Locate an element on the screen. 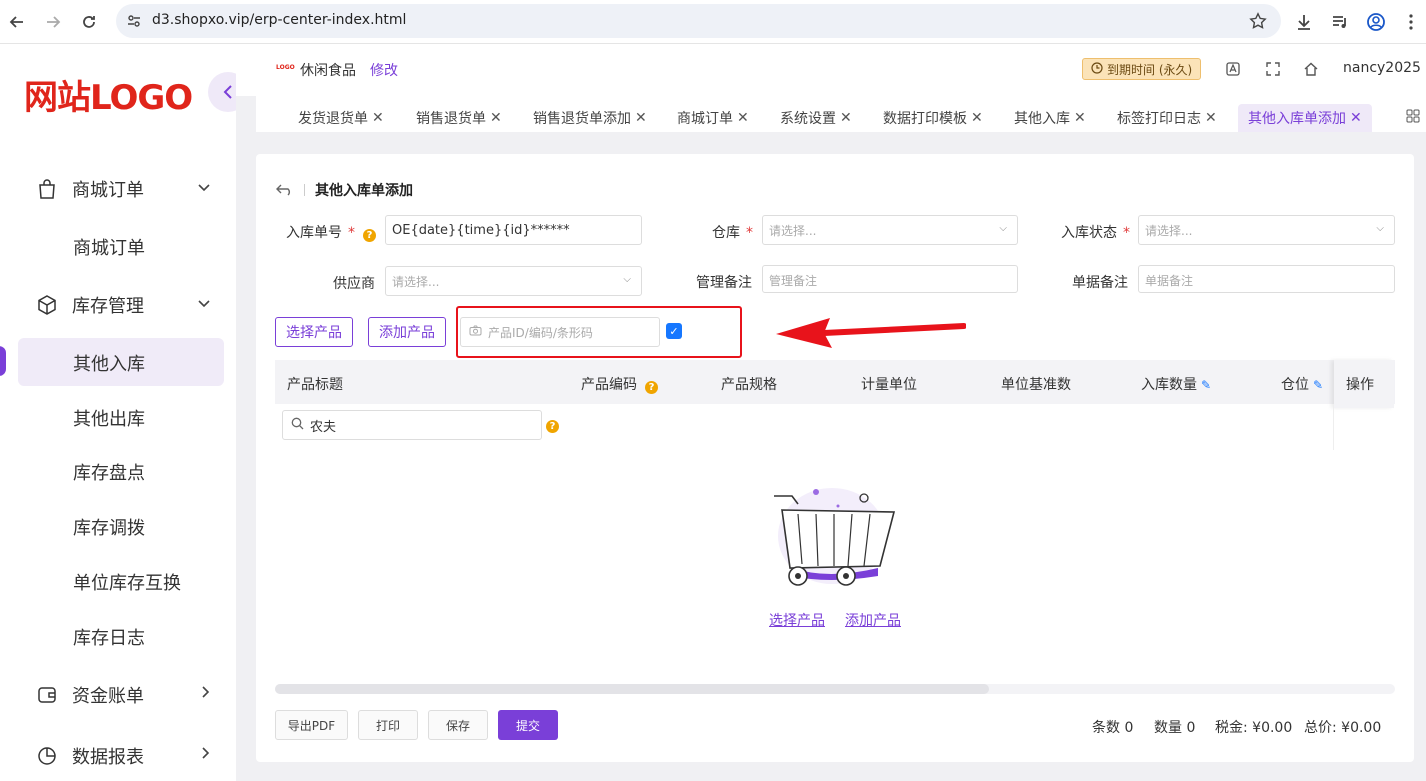  forward-arrow-icon is located at coordinates (53, 22).